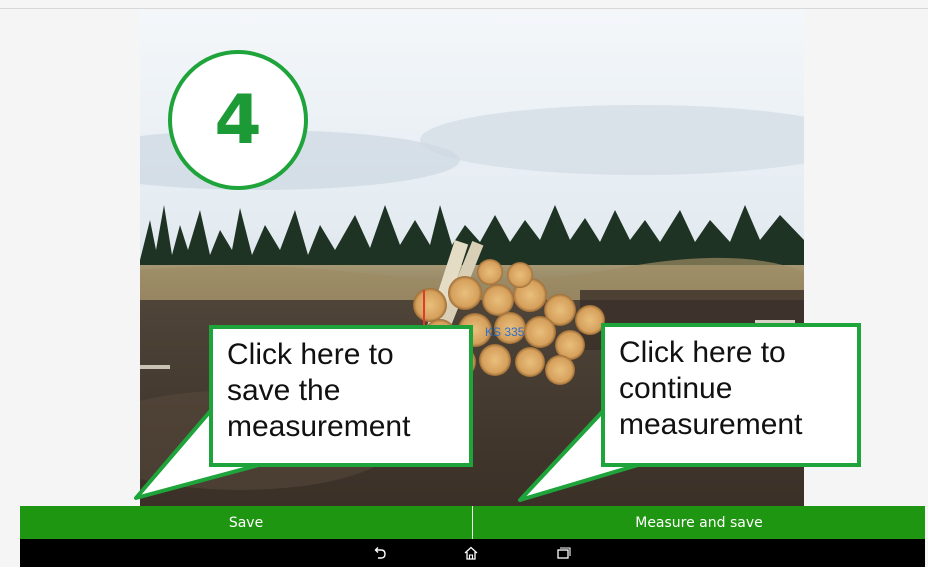 This screenshot has height=567, width=928. What do you see at coordinates (464, 8) in the screenshot?
I see `top-divider` at bounding box center [464, 8].